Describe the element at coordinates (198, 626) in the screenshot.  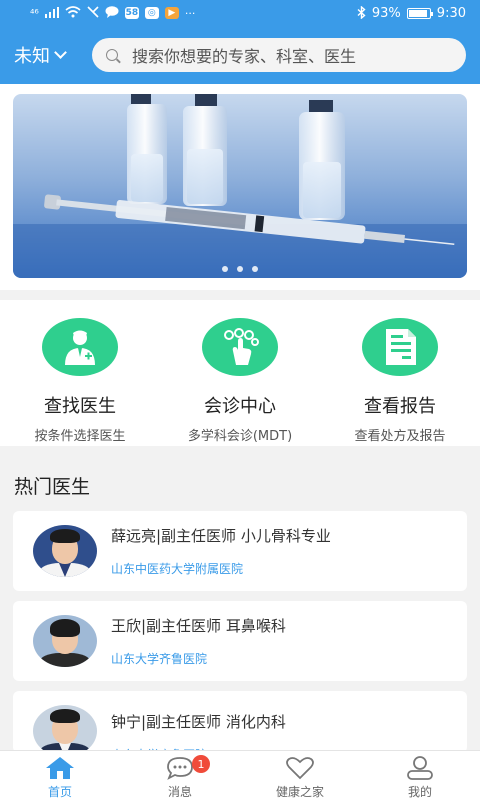
I see `doctor-name: 王欣|副主任医师 耳鼻喉科` at that location.